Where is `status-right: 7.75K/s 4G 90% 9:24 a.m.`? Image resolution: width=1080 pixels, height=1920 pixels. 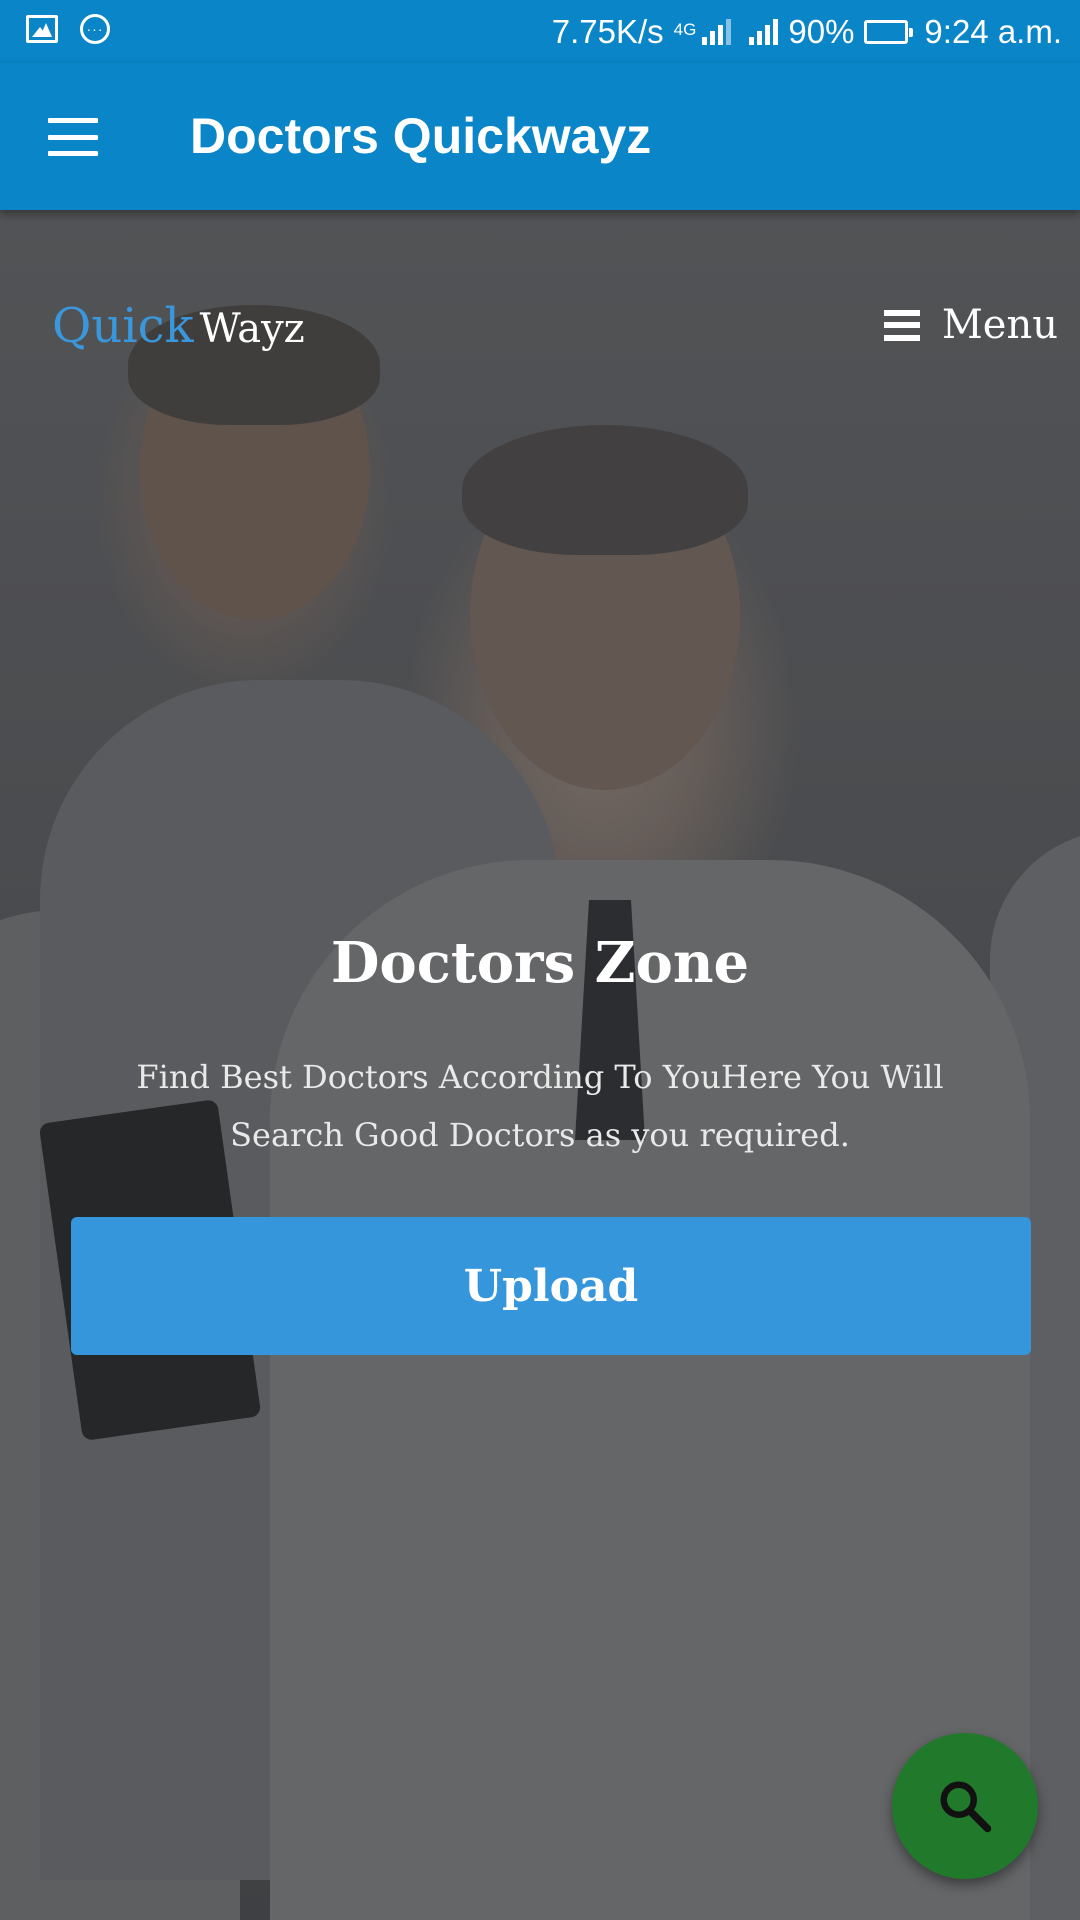 status-right: 7.75K/s 4G 90% 9:24 a.m. is located at coordinates (807, 31).